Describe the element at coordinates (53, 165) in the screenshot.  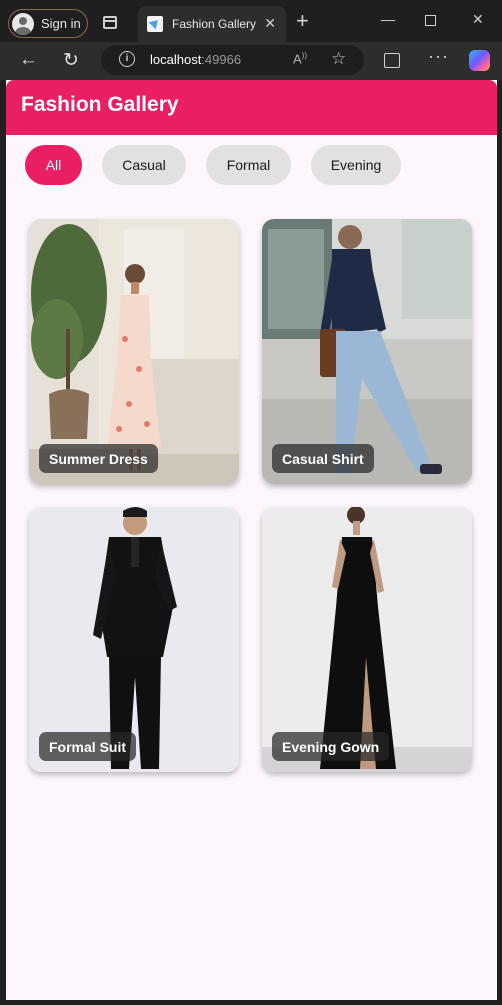
I see `filter-chip-all: All` at that location.